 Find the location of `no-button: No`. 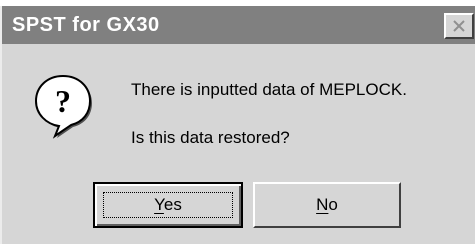

no-button: No is located at coordinates (327, 205).